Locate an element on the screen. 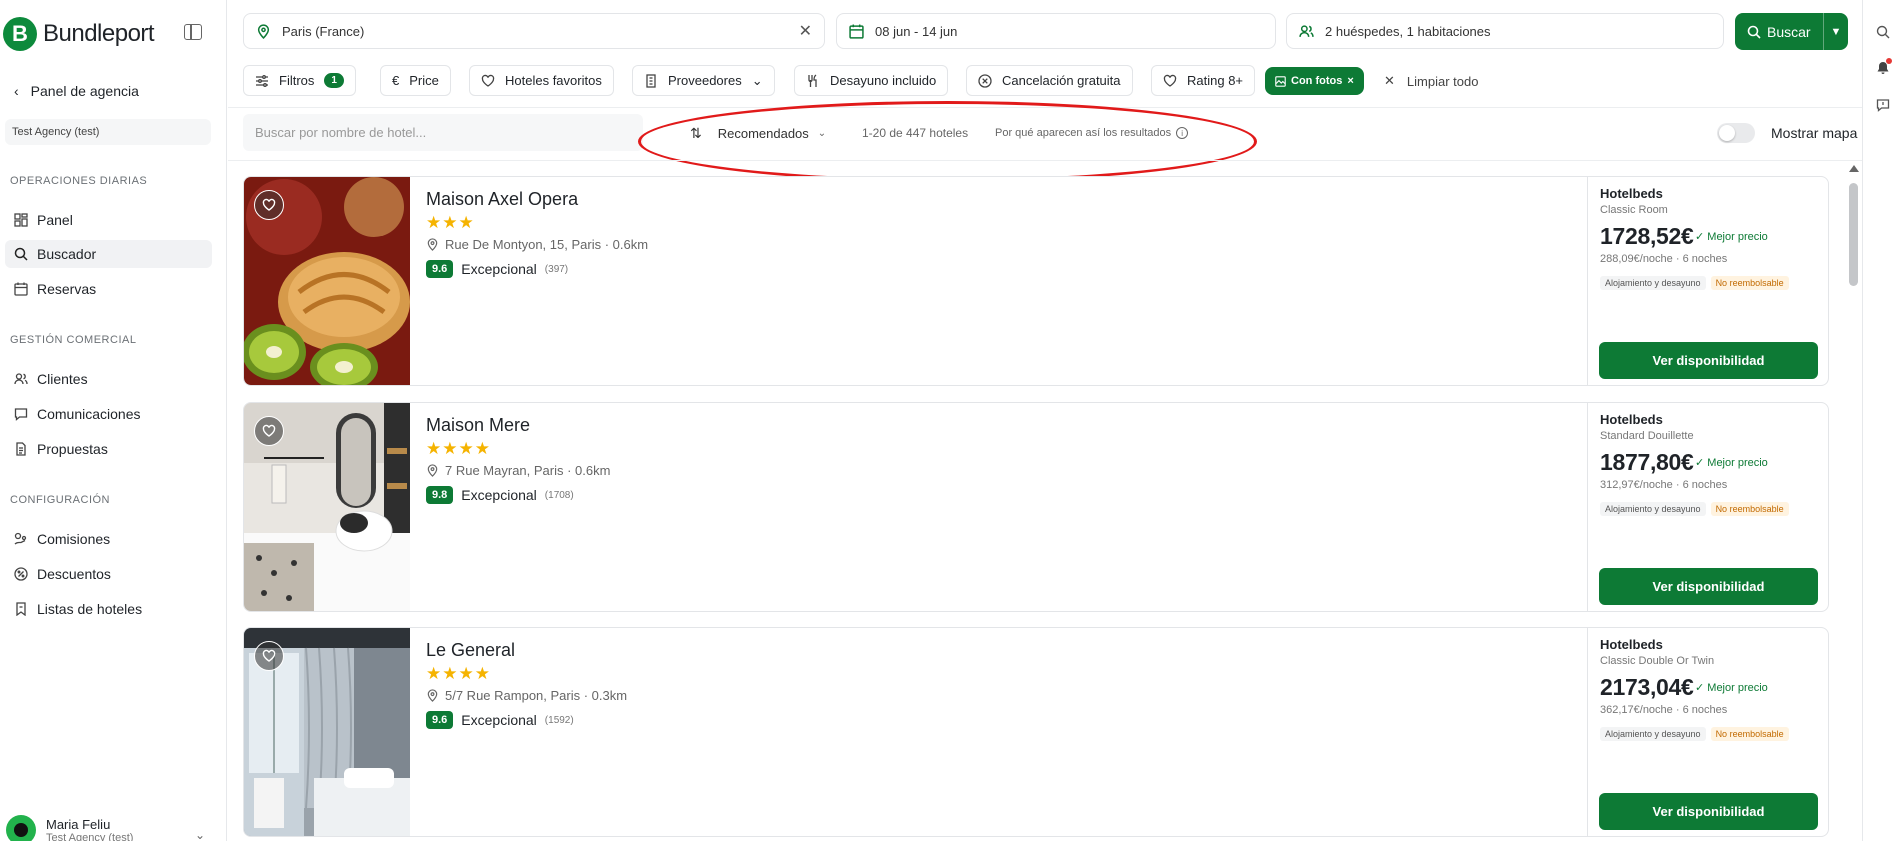  chip-label: Proveedores is located at coordinates (705, 80).